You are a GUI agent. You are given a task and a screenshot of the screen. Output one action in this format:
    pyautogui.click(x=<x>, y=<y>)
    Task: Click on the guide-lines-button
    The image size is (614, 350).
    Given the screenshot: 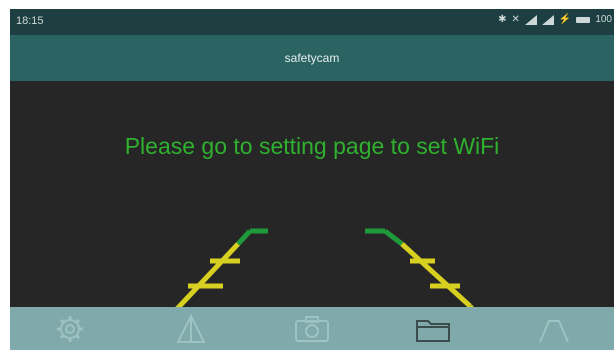 What is the action you would take?
    pyautogui.click(x=191, y=328)
    